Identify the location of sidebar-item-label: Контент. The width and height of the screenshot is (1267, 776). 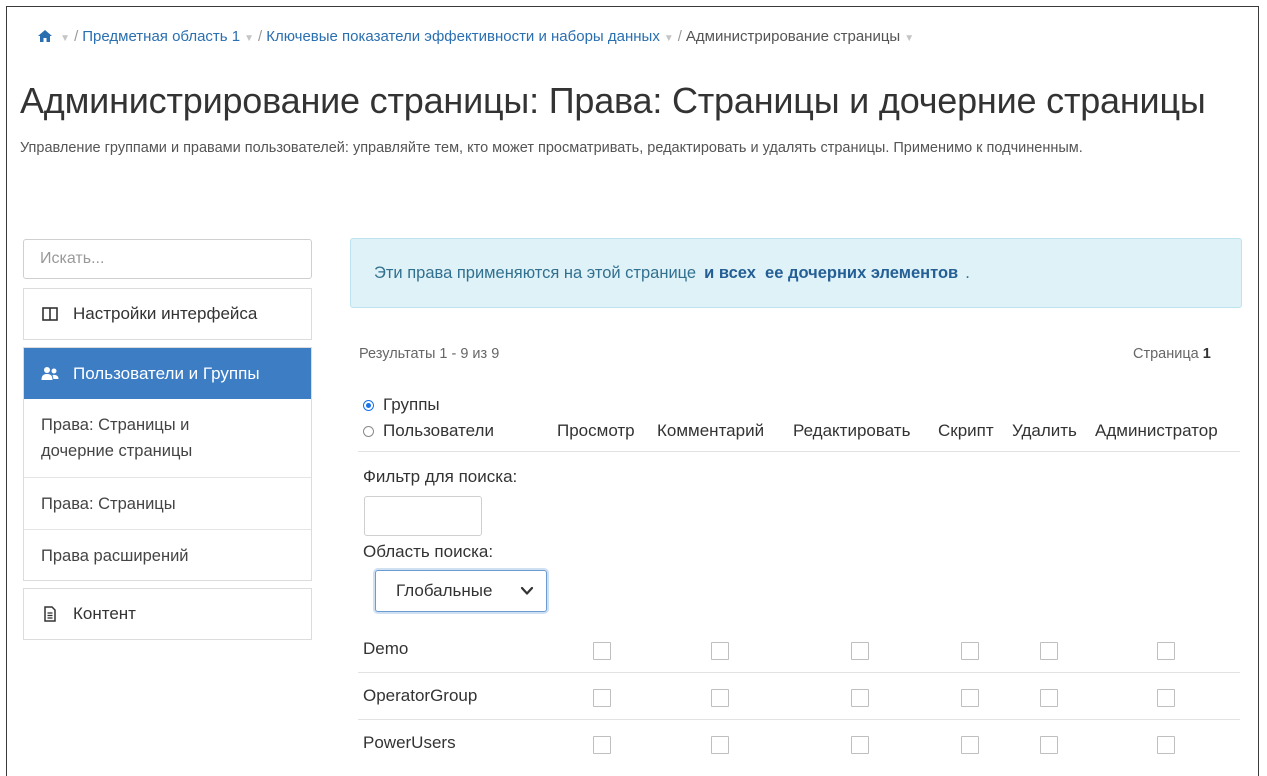
(104, 613).